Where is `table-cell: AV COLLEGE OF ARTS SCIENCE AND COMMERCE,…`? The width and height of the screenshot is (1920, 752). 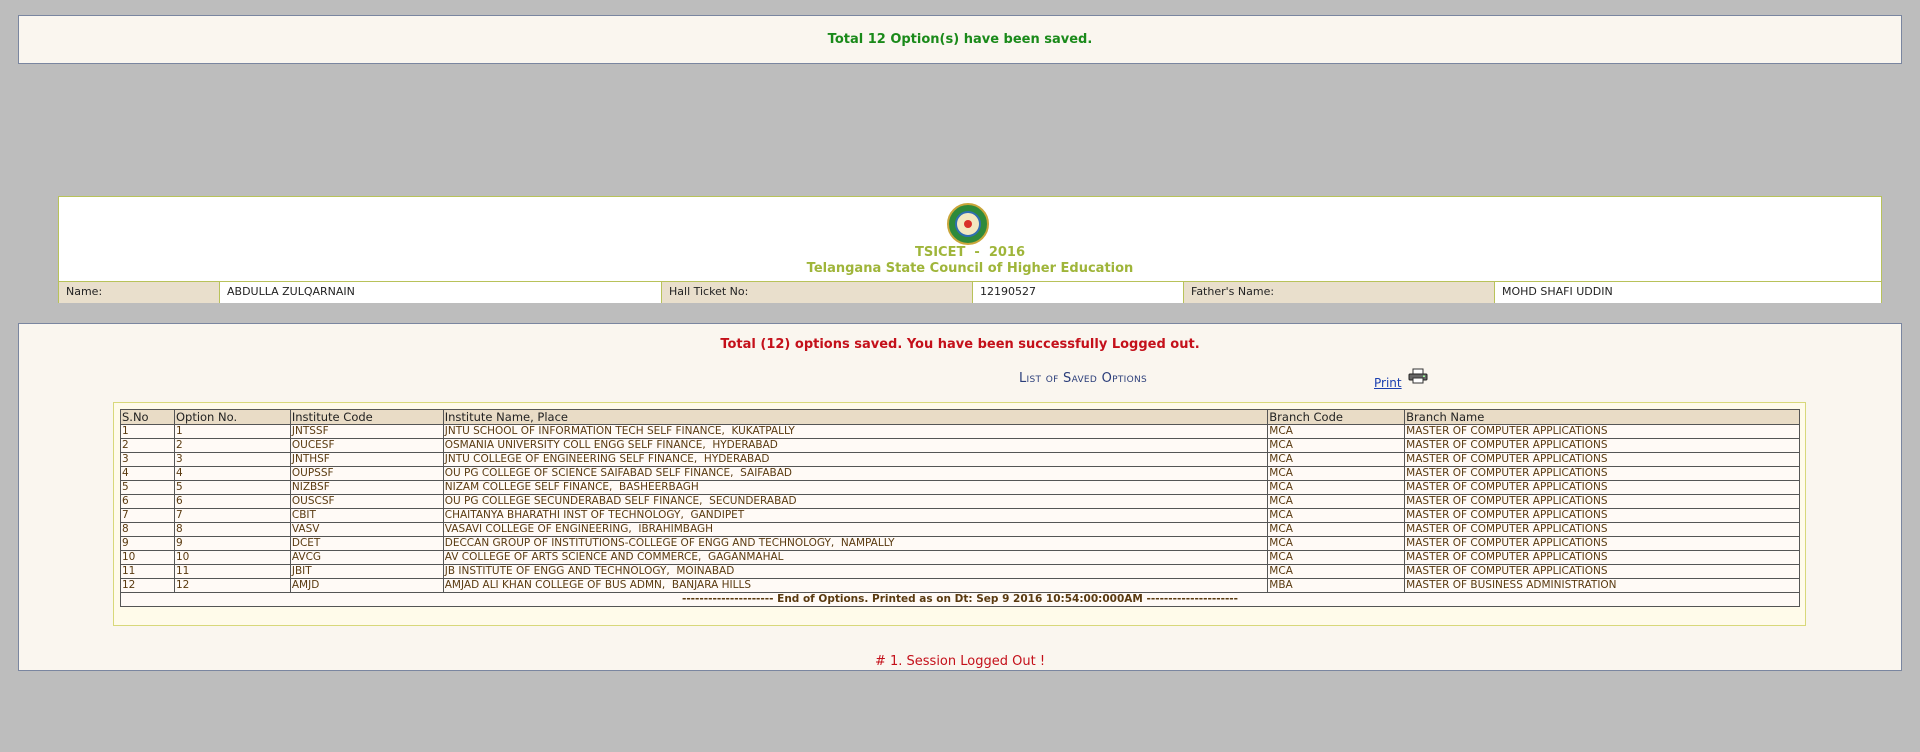
table-cell: AV COLLEGE OF ARTS SCIENCE AND COMMERCE,… is located at coordinates (855, 557).